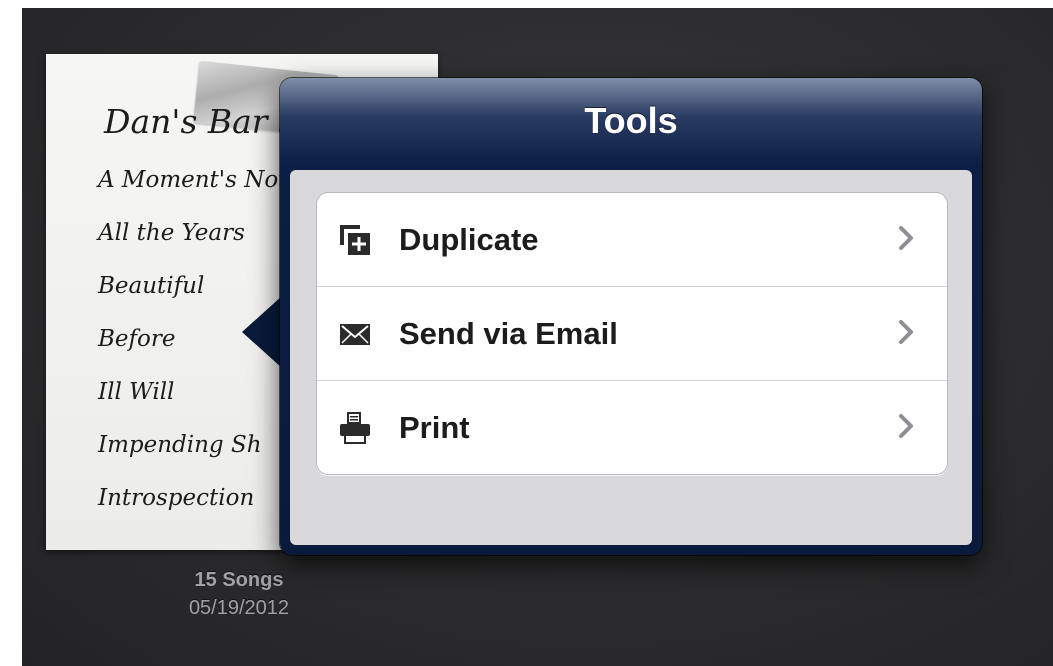 The width and height of the screenshot is (1053, 666). I want to click on setlist-meta: 15 Songs 05/19/2012, so click(239, 594).